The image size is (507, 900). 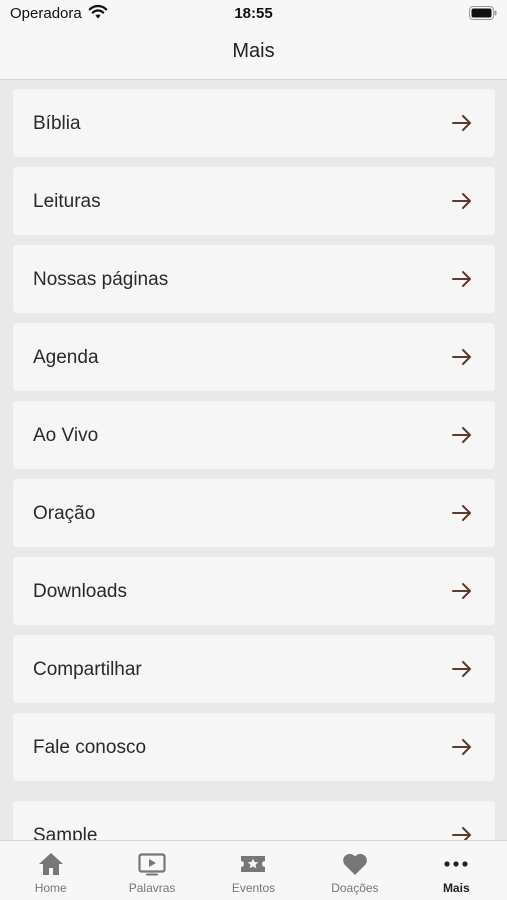 I want to click on tab-home: Home, so click(x=50, y=870).